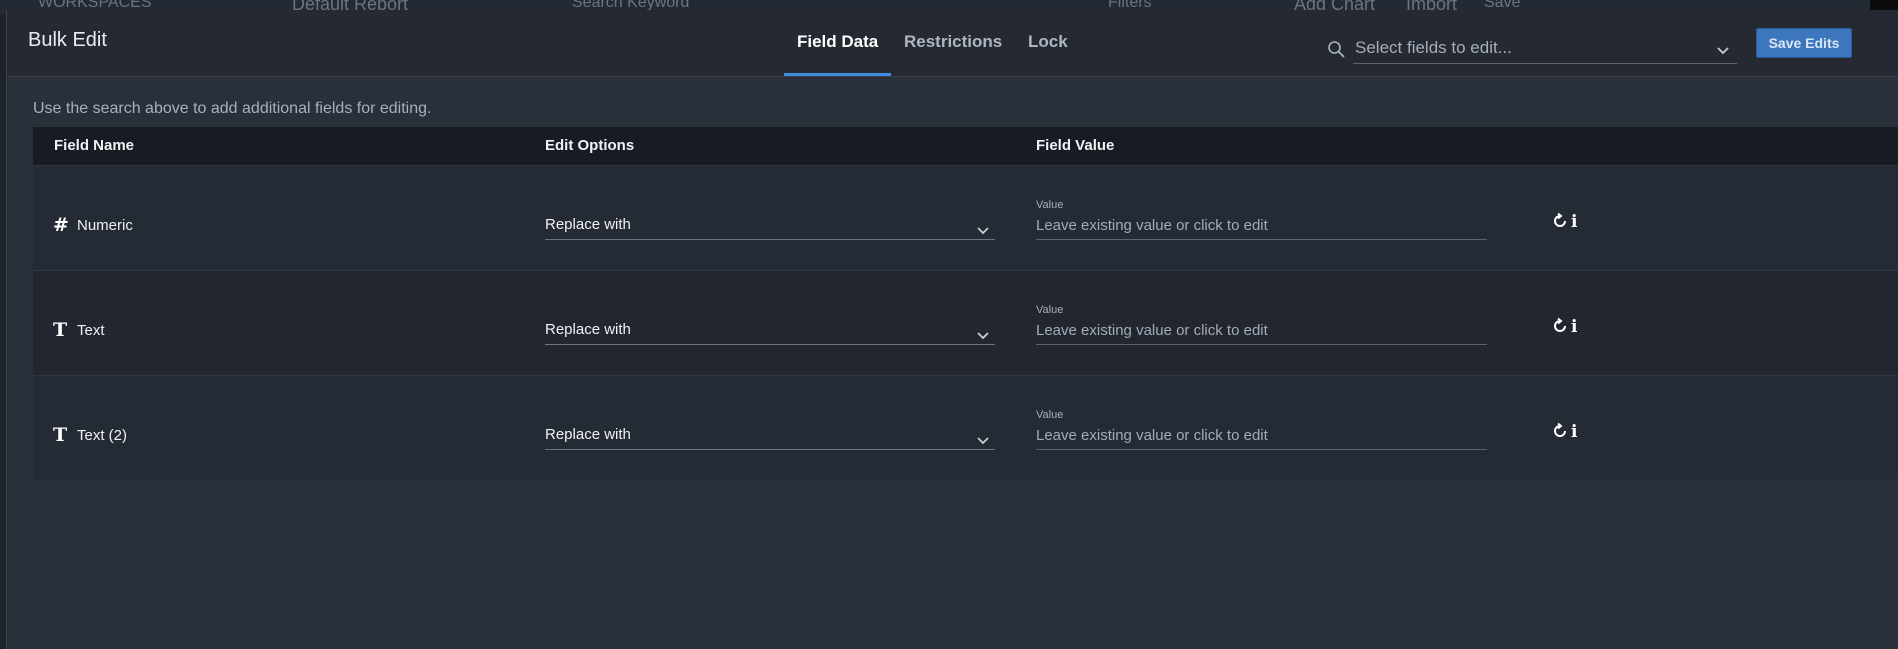 This screenshot has width=1898, height=649. I want to click on field-search, so click(1532, 48).